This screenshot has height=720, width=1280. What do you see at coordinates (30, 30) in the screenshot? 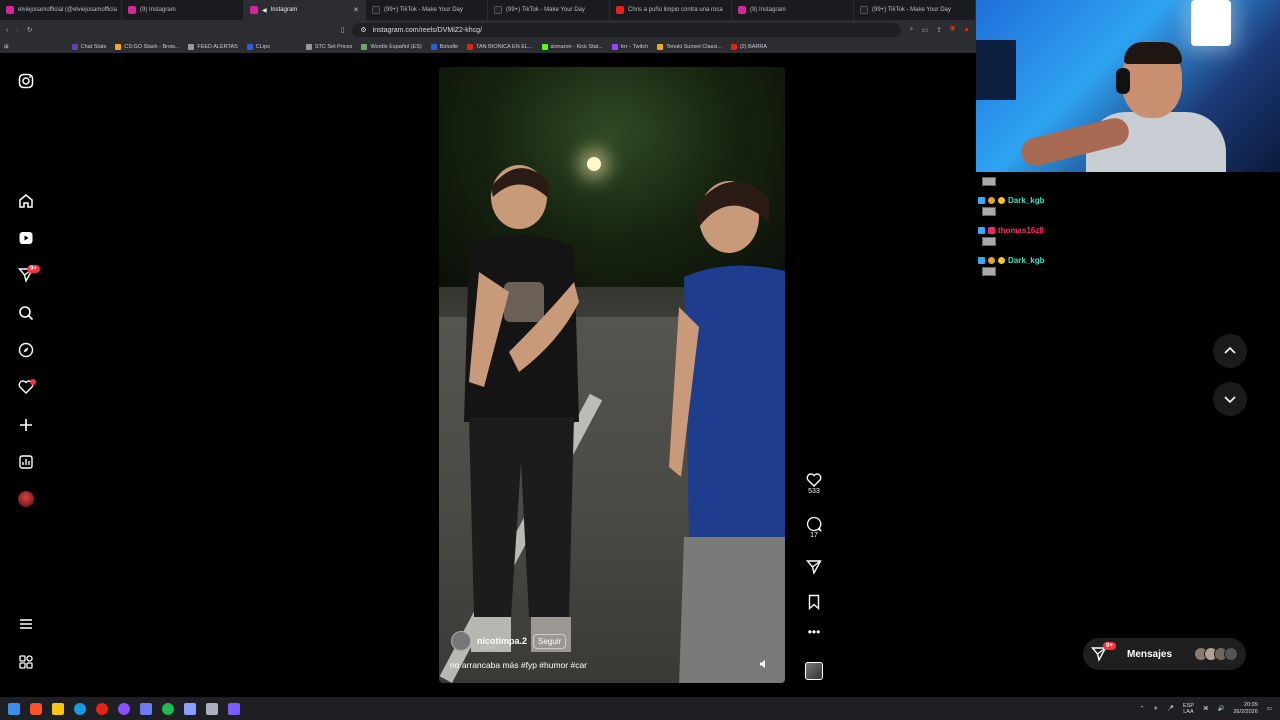
I see `reload-icon: ↻` at bounding box center [30, 30].